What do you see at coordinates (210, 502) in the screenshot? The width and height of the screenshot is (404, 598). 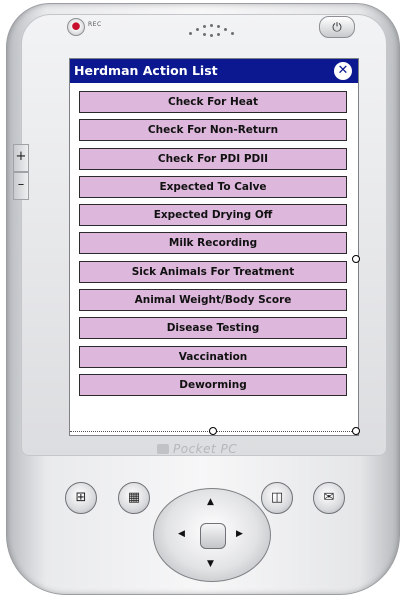 I see `dpad-up-icon: ▲` at bounding box center [210, 502].